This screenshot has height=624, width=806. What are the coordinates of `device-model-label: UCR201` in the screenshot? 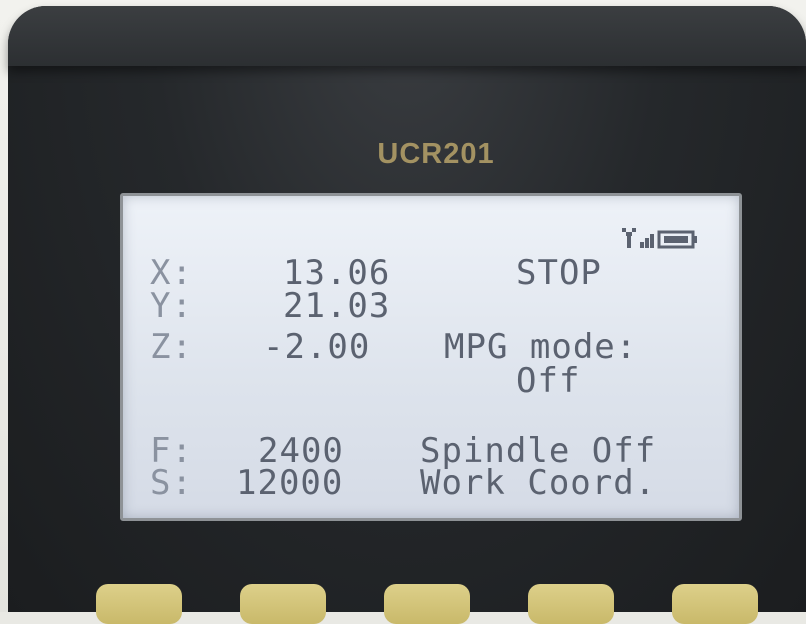 It's located at (436, 154).